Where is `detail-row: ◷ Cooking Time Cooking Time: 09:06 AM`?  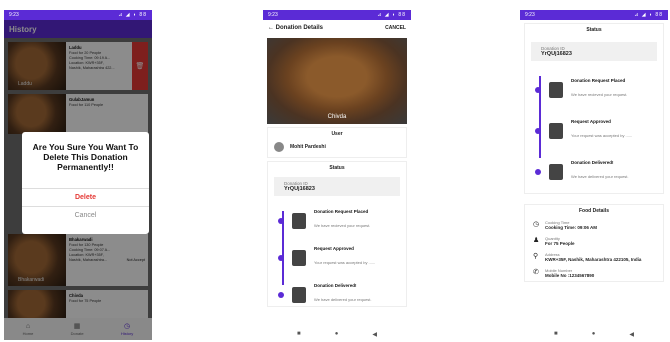
detail-row: ◷ Cooking Time Cooking Time: 09:06 AM is located at coordinates (594, 225).